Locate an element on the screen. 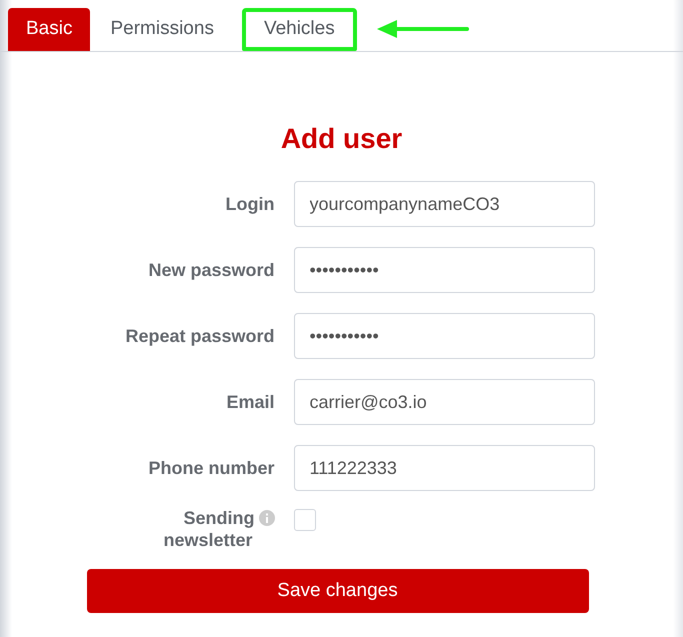  input-field: 111222333 is located at coordinates (444, 468).